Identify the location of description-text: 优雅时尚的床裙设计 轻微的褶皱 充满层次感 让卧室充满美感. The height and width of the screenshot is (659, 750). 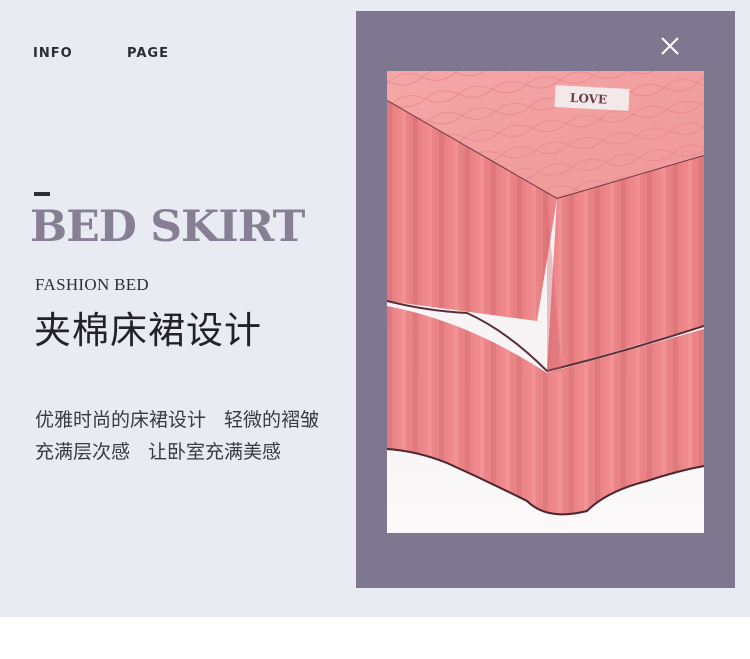
(177, 436).